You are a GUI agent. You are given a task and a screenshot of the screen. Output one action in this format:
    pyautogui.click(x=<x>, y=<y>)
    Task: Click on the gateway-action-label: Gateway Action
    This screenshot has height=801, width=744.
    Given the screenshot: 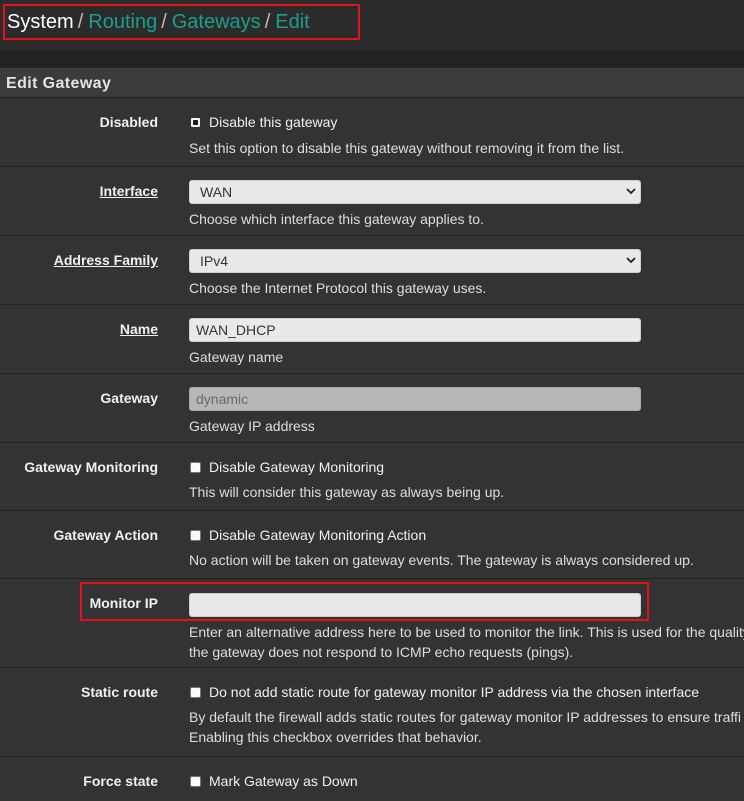 What is the action you would take?
    pyautogui.click(x=105, y=535)
    